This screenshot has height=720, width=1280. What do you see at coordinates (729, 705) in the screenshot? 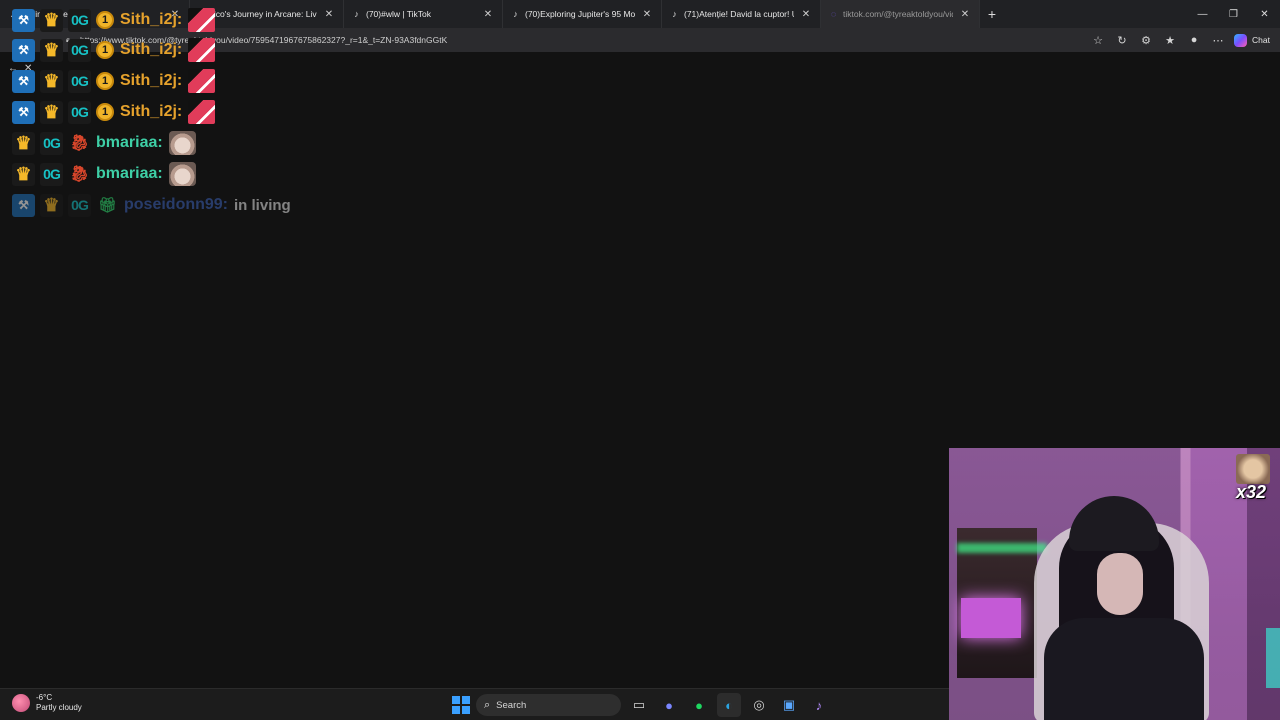
I see `edge-browser-icon: ◐` at bounding box center [729, 705].